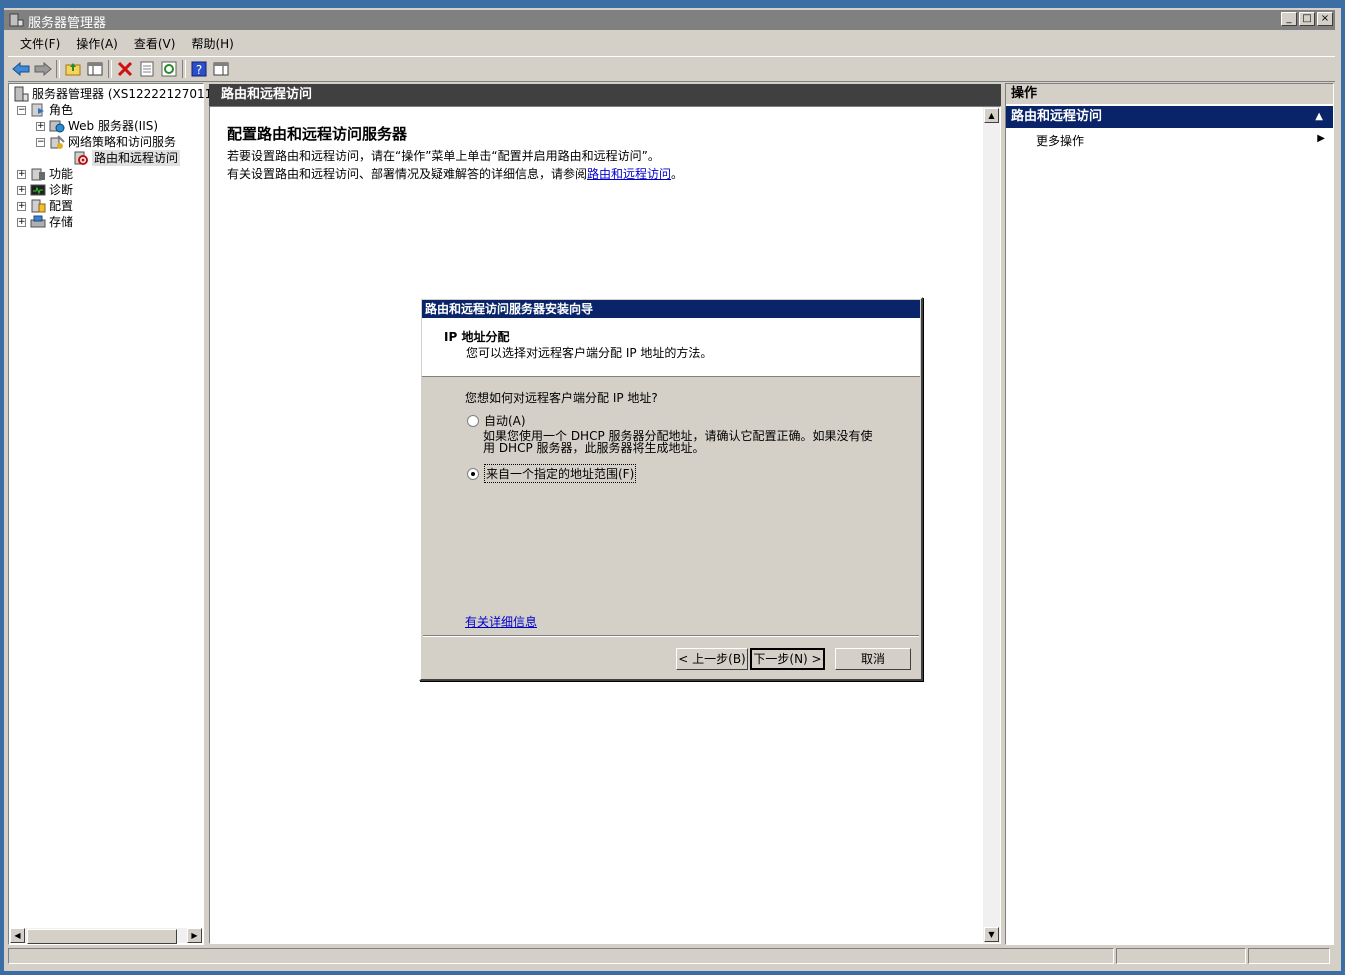 This screenshot has height=975, width=1345. I want to click on tree-item-diagnostics: + 诊断, so click(45, 190).